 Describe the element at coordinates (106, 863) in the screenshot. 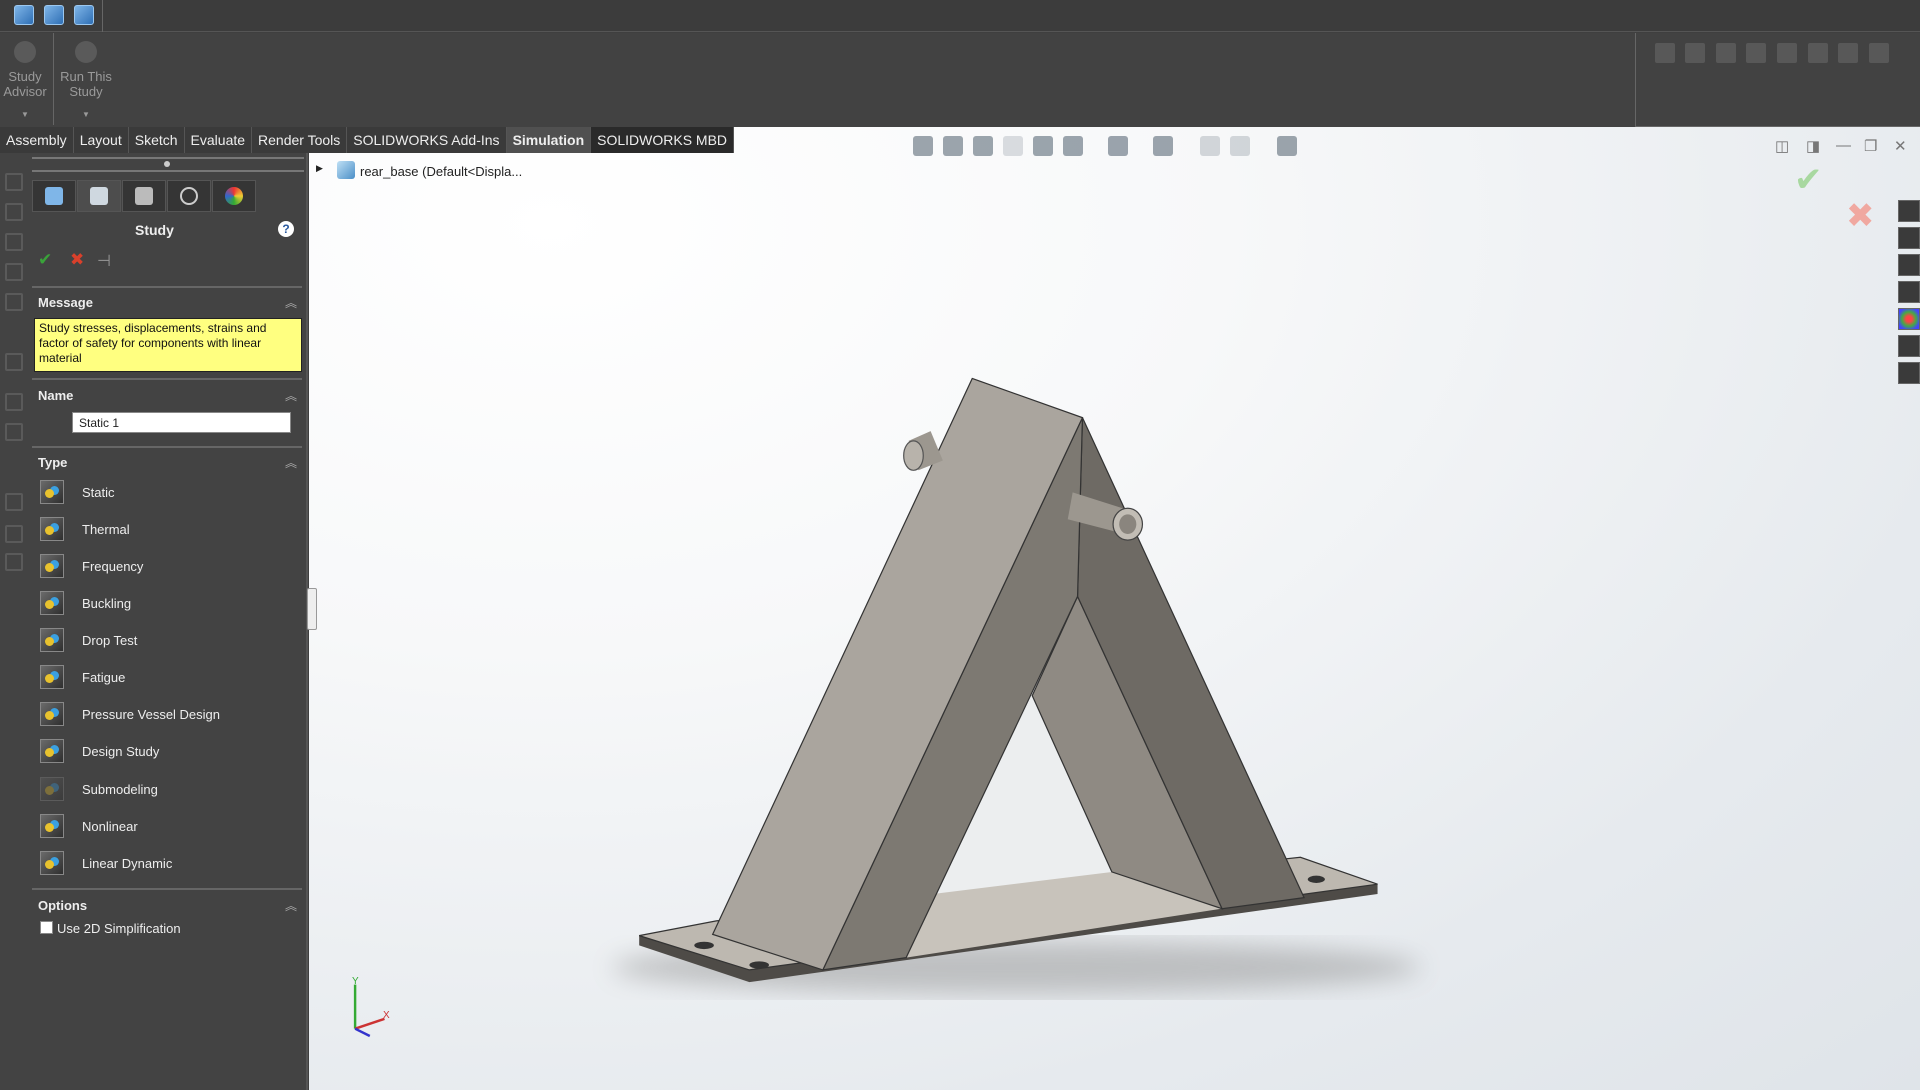

I see `type-linear-dynamic: Linear Dynamic` at that location.